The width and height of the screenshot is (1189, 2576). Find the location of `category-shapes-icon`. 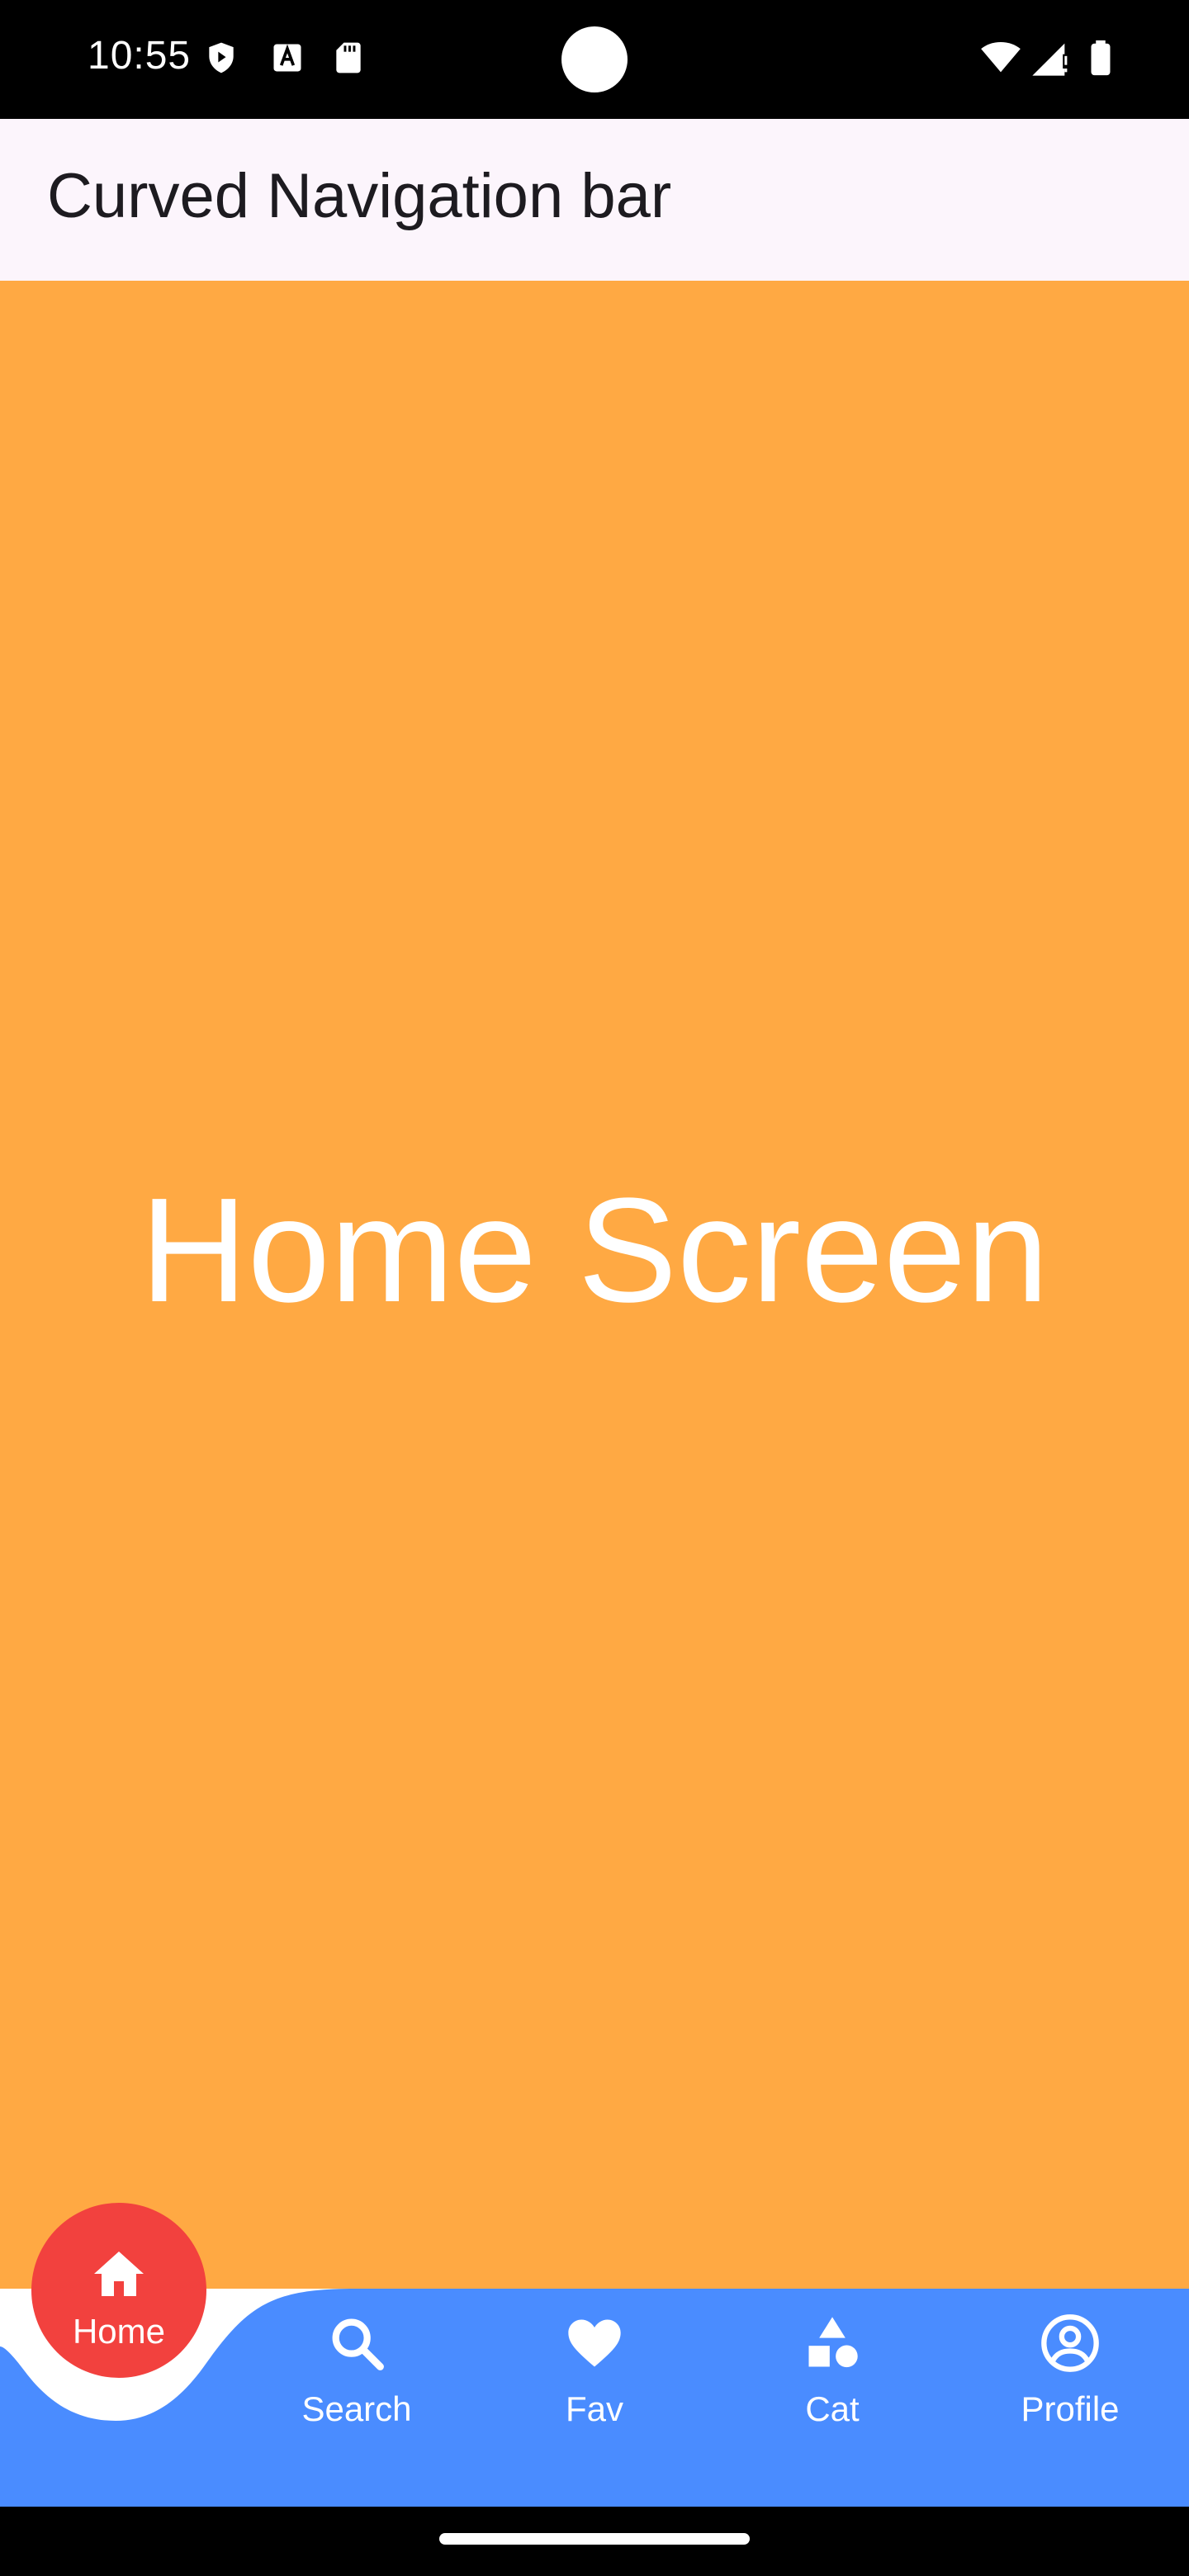

category-shapes-icon is located at coordinates (833, 2342).